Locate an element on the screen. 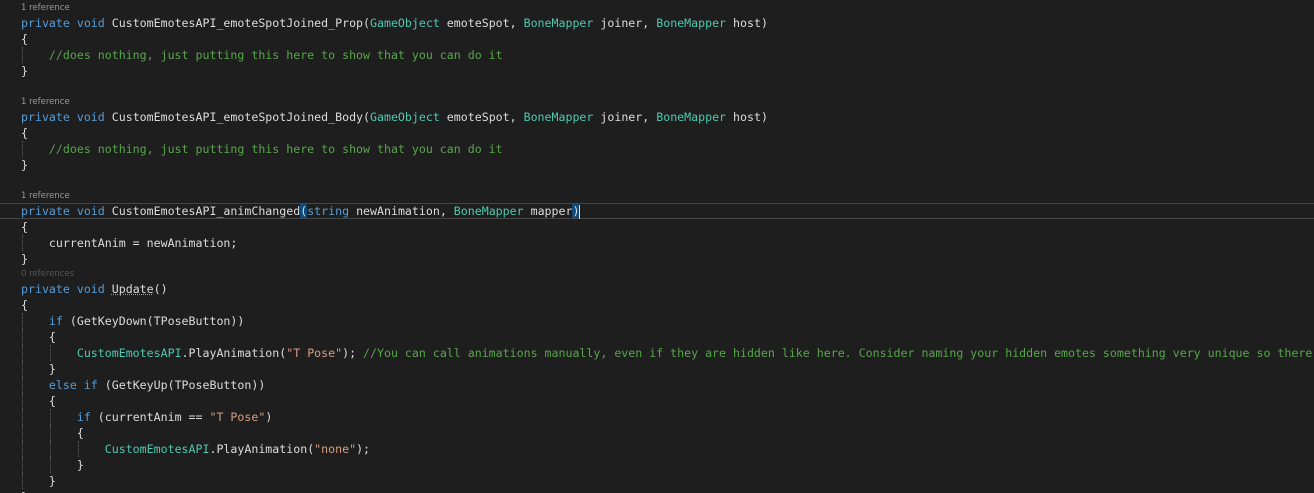 This screenshot has height=493, width=1314. code-text: () is located at coordinates (160, 289).